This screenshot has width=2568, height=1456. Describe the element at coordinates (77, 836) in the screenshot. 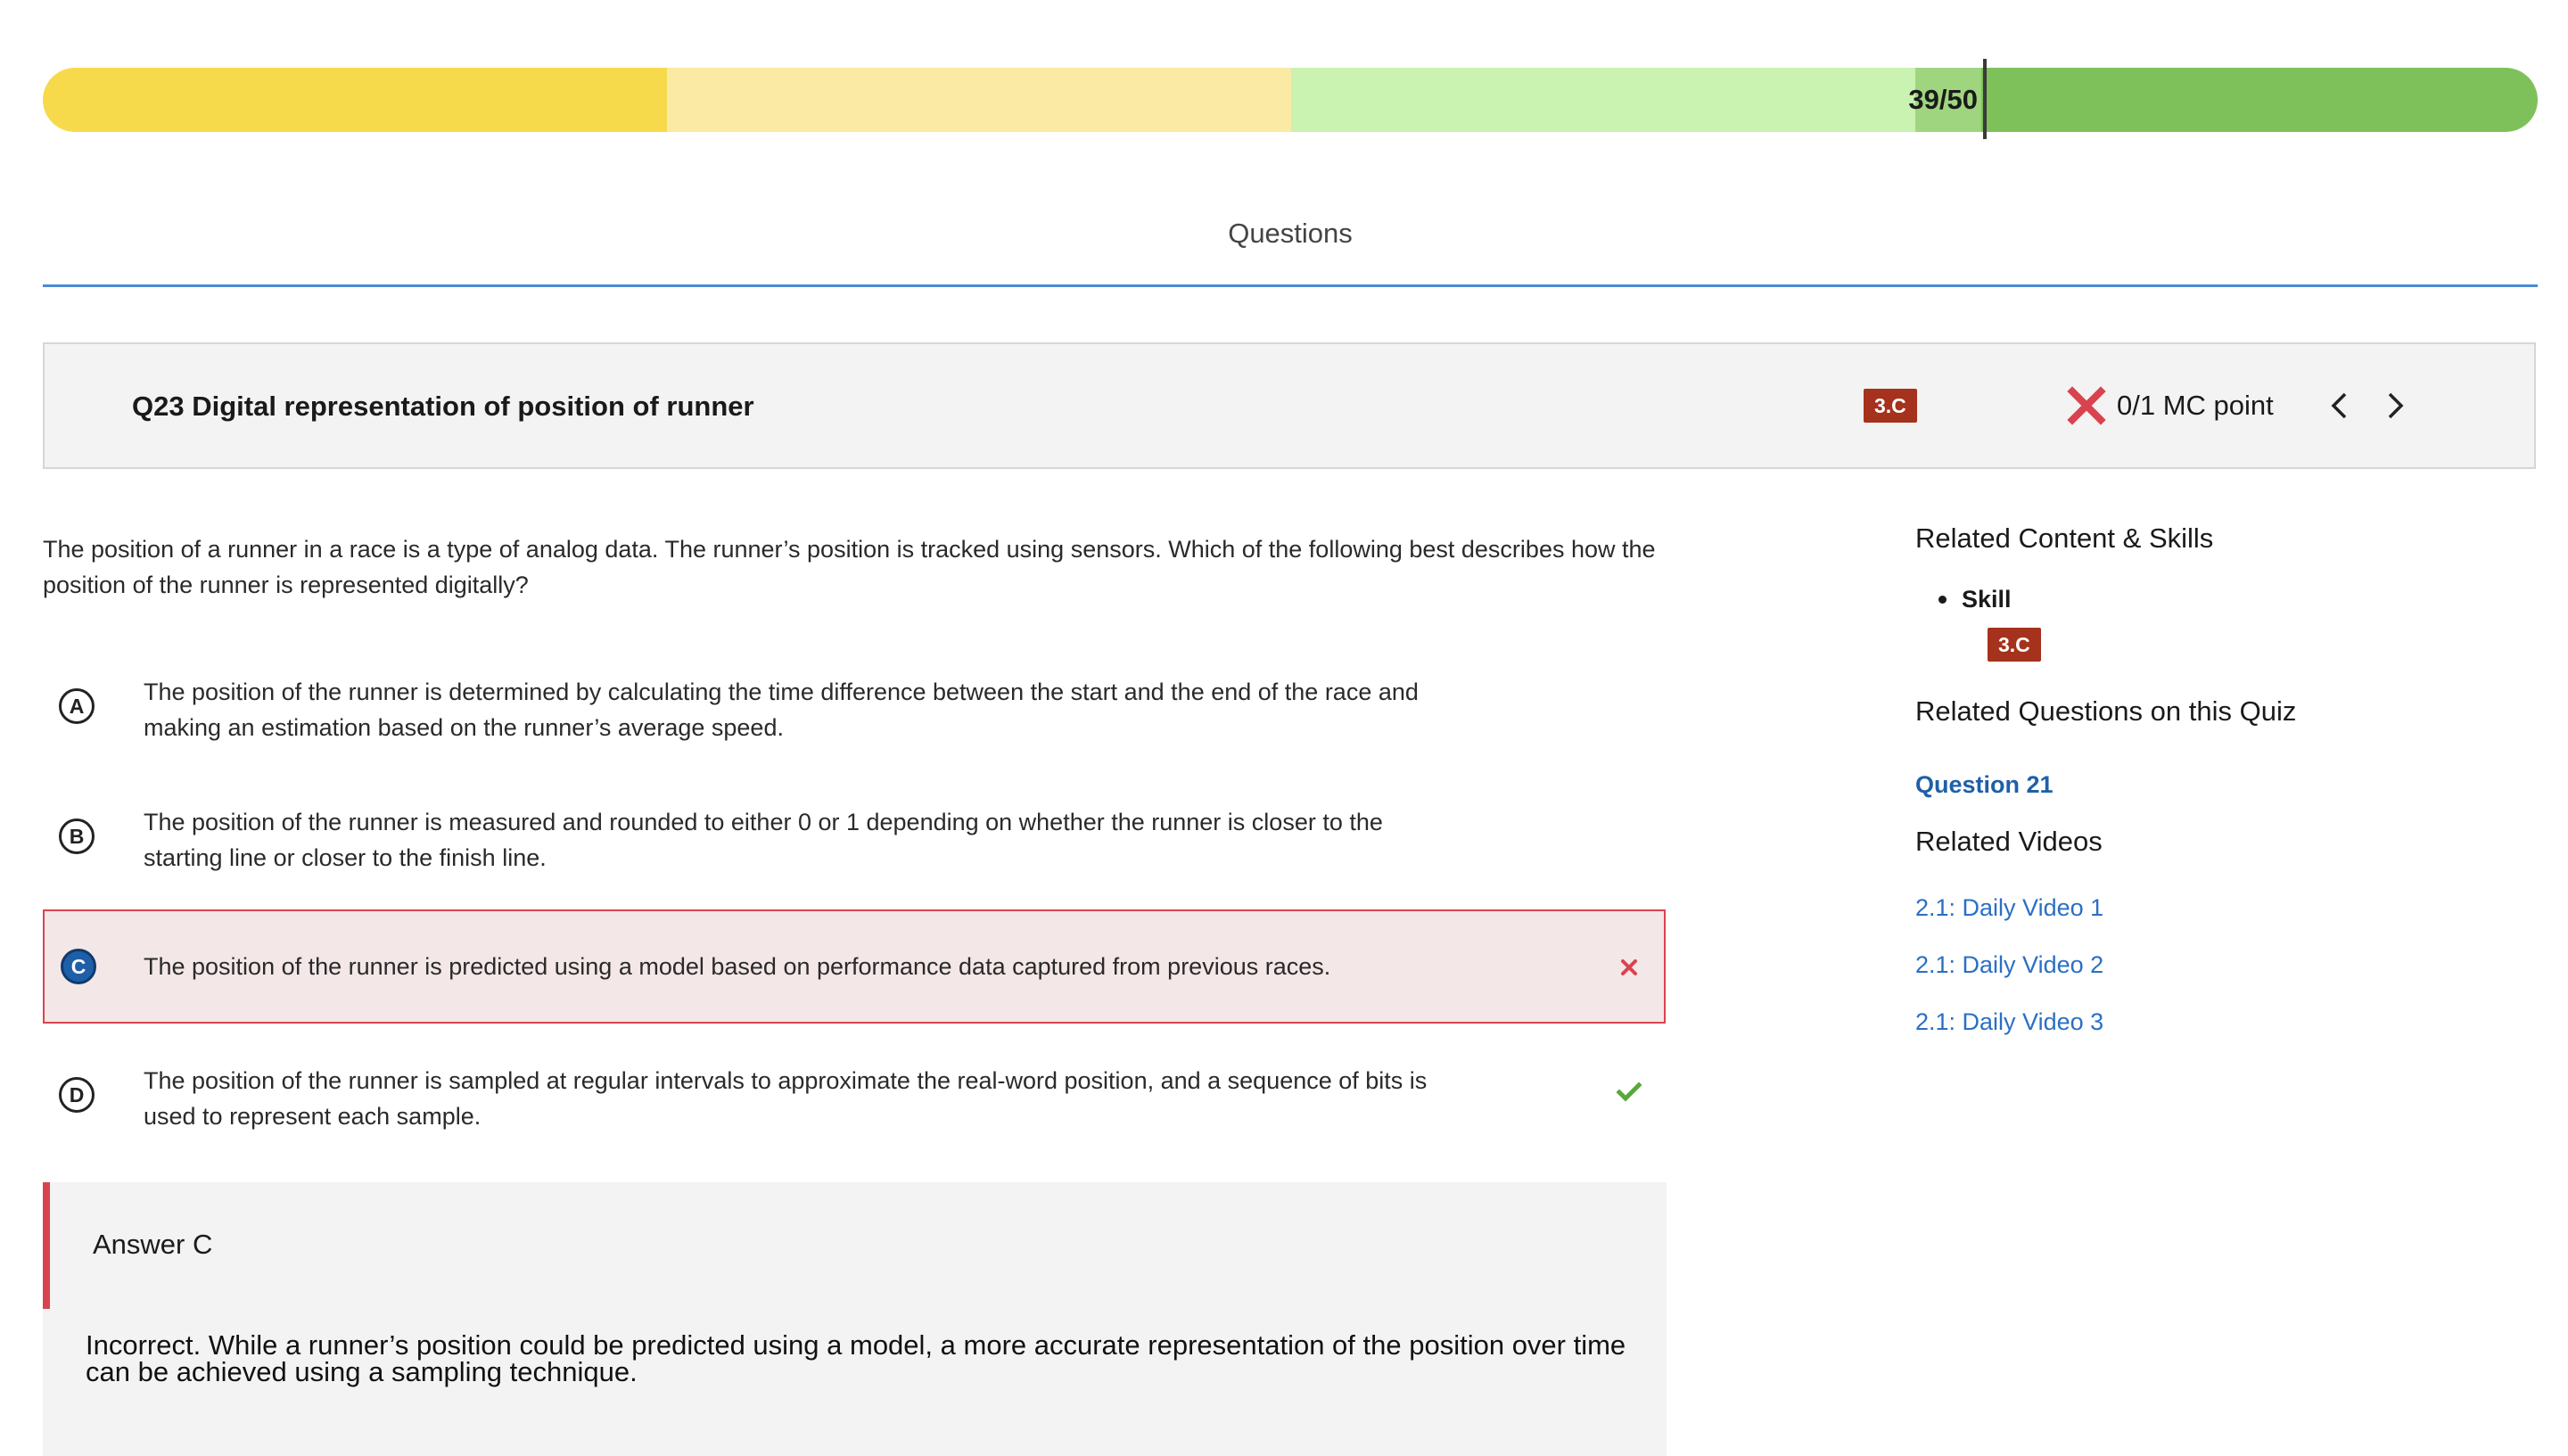

I see `choice-letter-b: B` at that location.